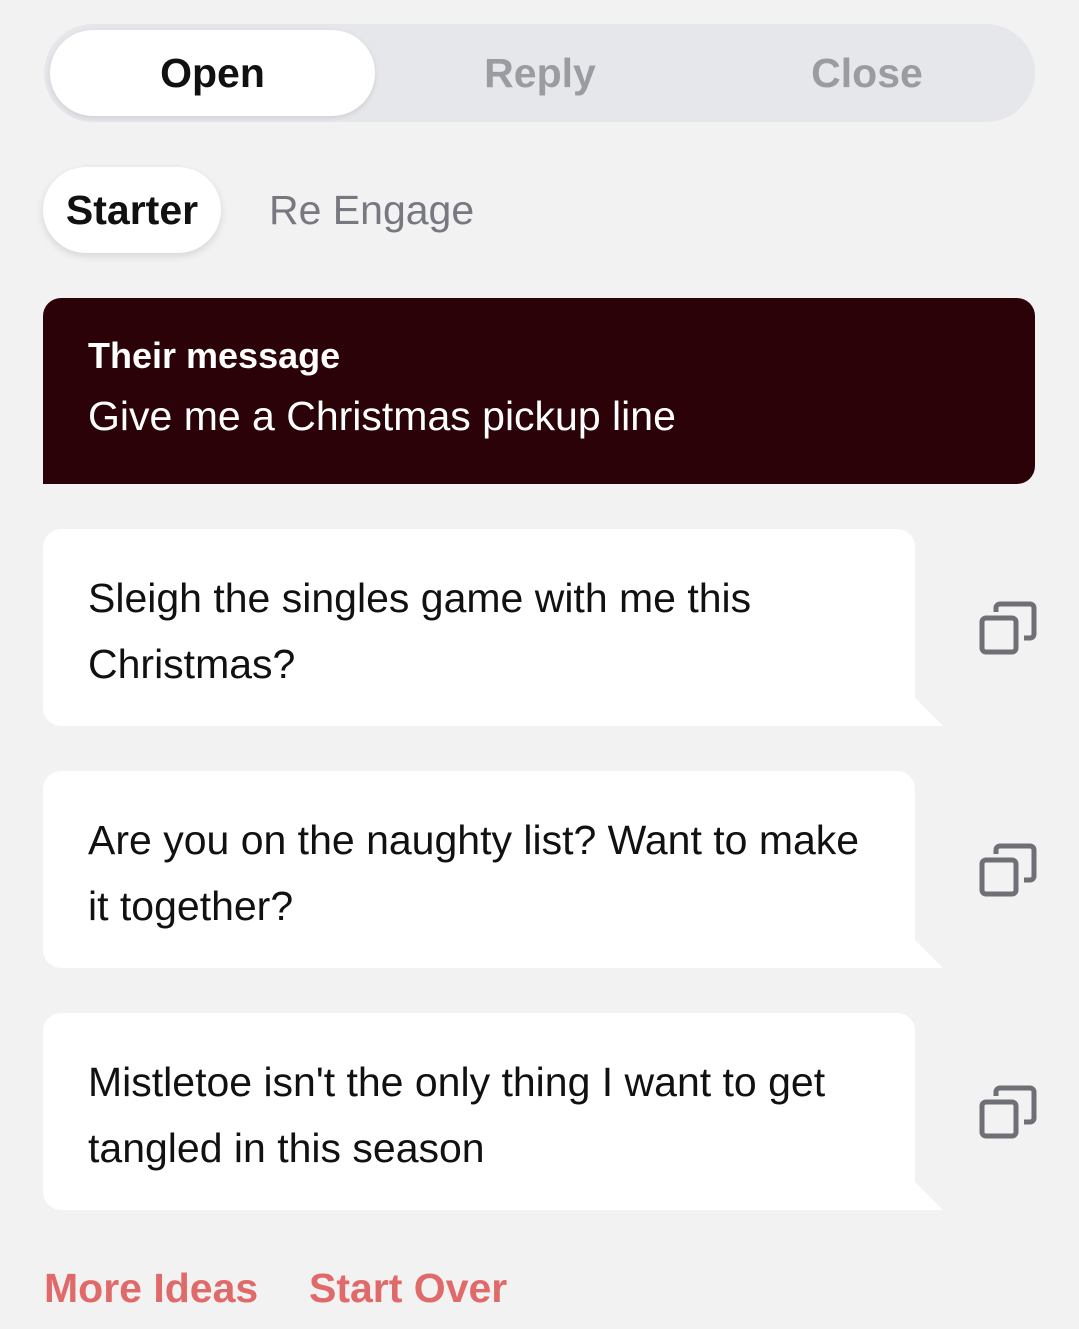 This screenshot has width=1079, height=1329. I want to click on tab-open: Open, so click(212, 73).